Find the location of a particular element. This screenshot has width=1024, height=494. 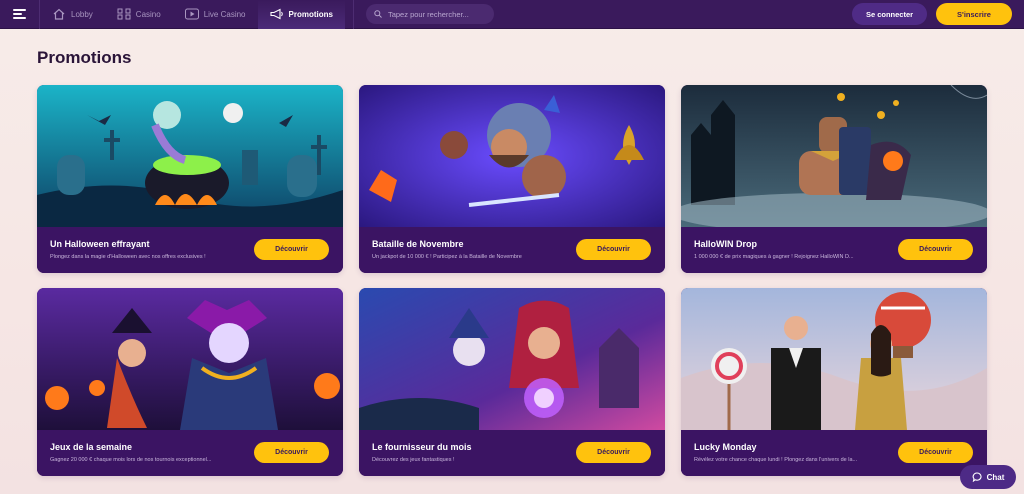

megaphone-icon is located at coordinates (276, 14).